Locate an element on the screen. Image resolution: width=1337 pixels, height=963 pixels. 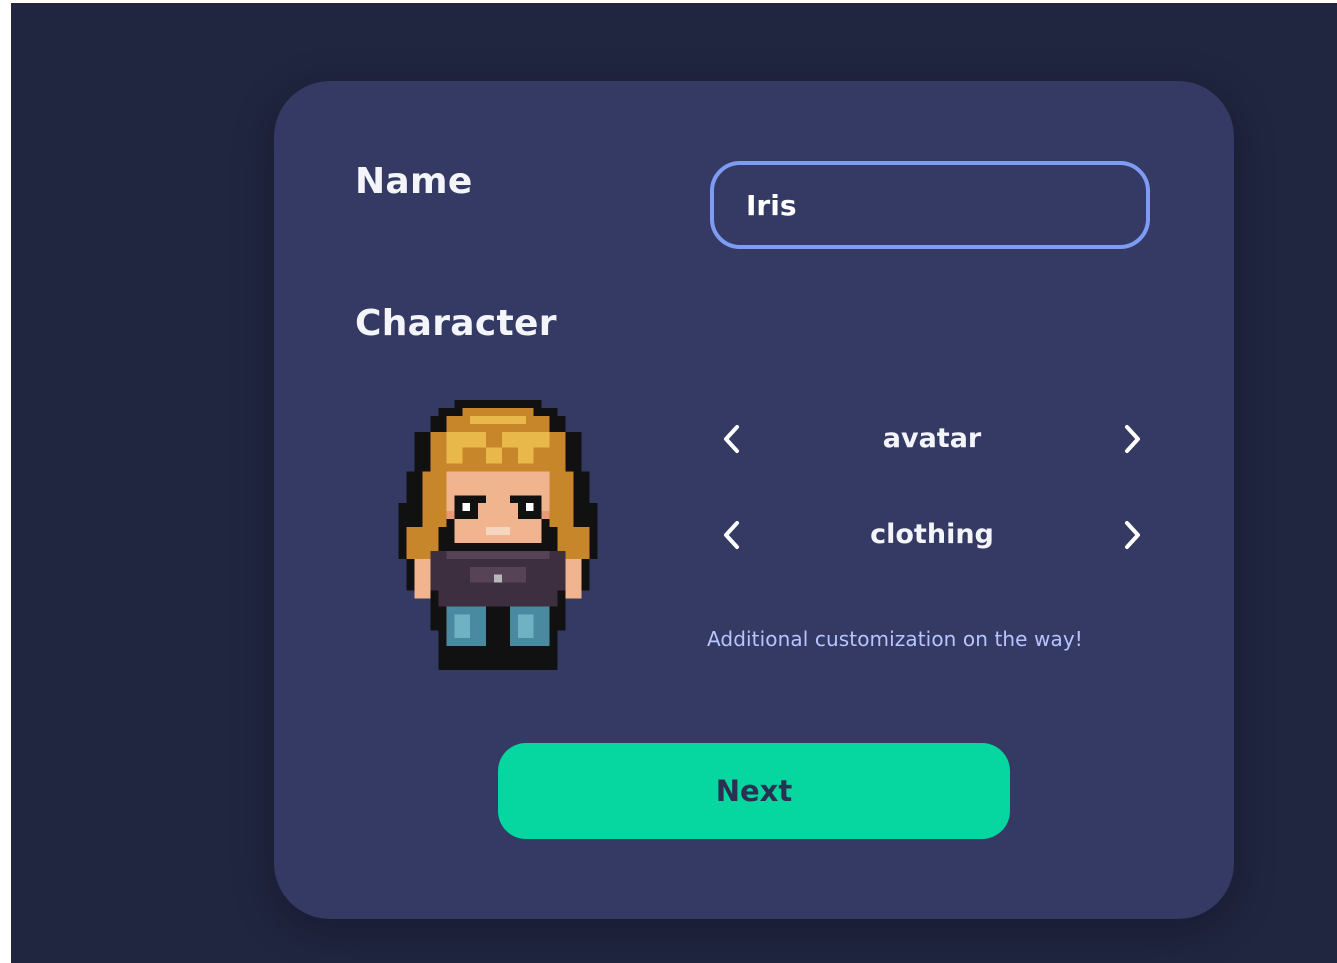
avatar-selector: avatar is located at coordinates (932, 439).